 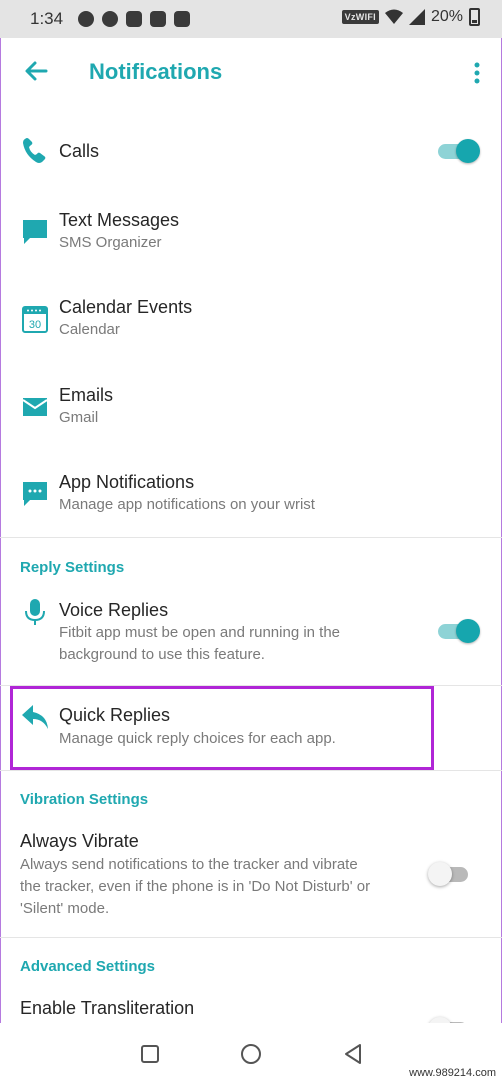 What do you see at coordinates (353, 1054) in the screenshot?
I see `back-nav-icon` at bounding box center [353, 1054].